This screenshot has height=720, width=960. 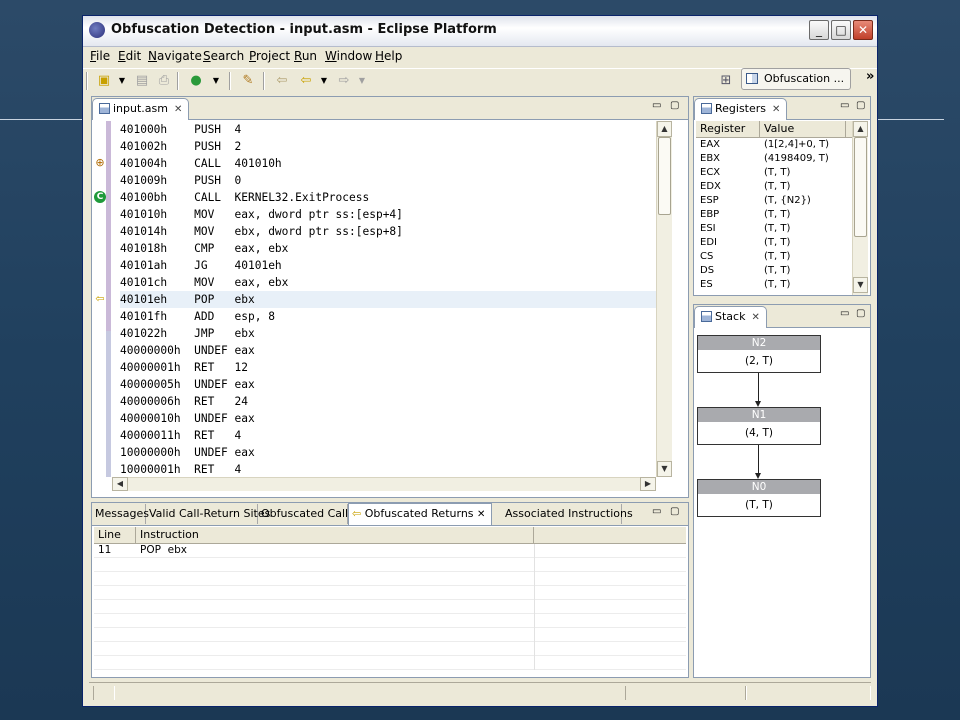 What do you see at coordinates (269, 56) in the screenshot?
I see `menu-project: Project` at bounding box center [269, 56].